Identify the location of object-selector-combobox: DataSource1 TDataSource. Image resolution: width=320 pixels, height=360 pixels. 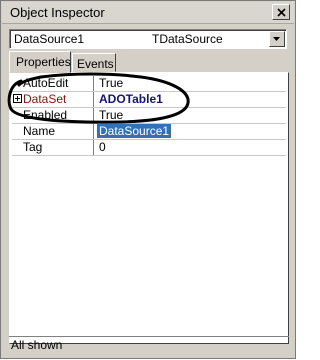
(148, 39).